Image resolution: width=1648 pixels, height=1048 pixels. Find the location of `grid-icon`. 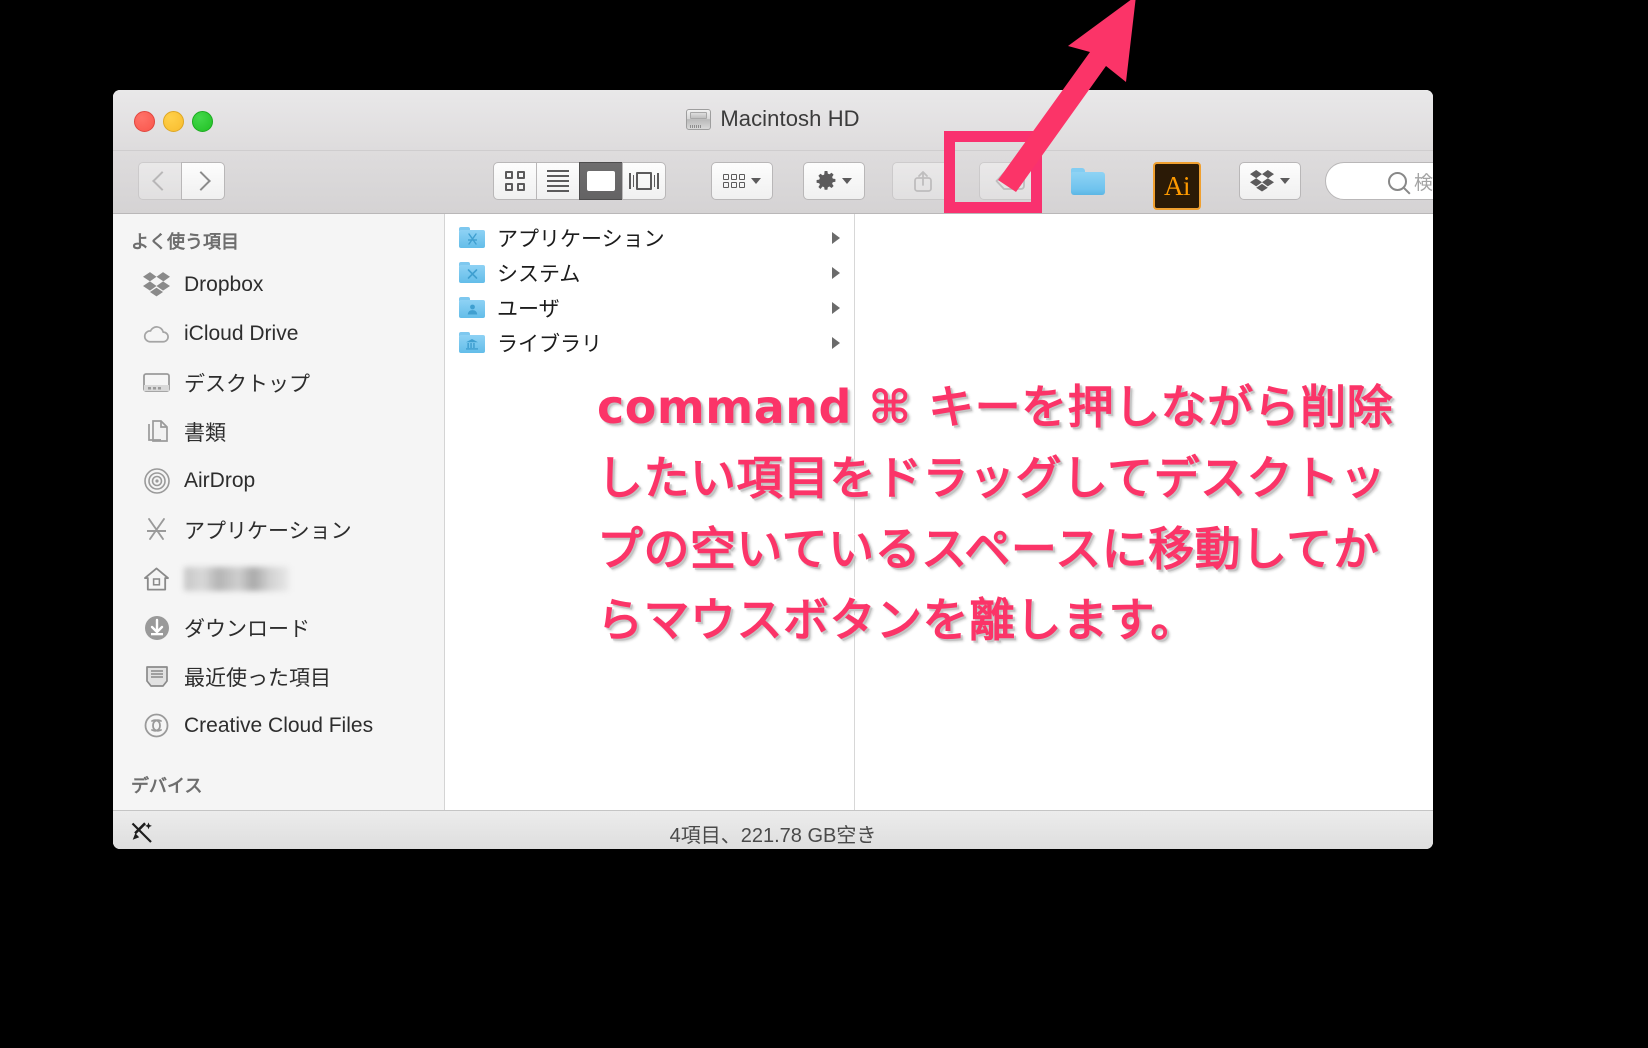

grid-icon is located at coordinates (515, 181).